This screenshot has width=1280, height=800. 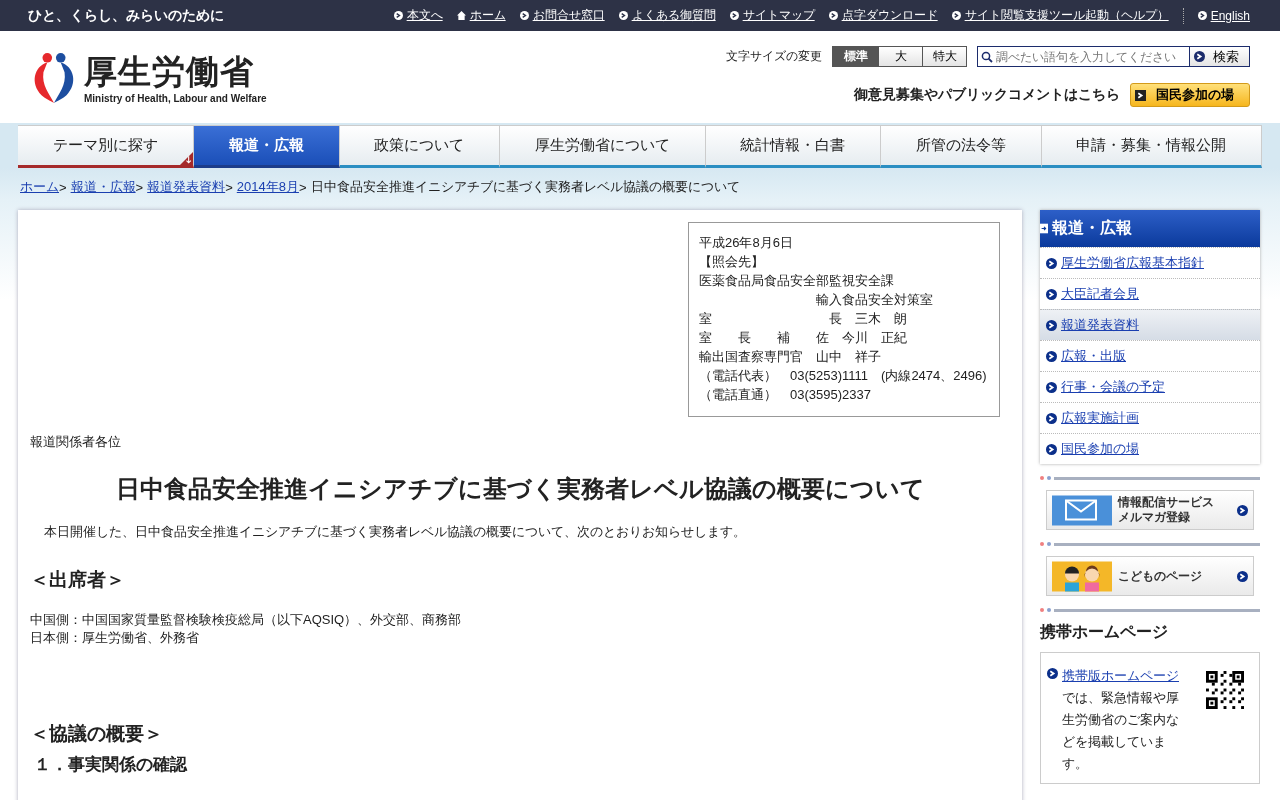 What do you see at coordinates (1121, 720) in the screenshot?
I see `mobile-description: 携帯版ホームページ では、緊急情報や厚生労働省のご案内などを掲載しています。` at bounding box center [1121, 720].